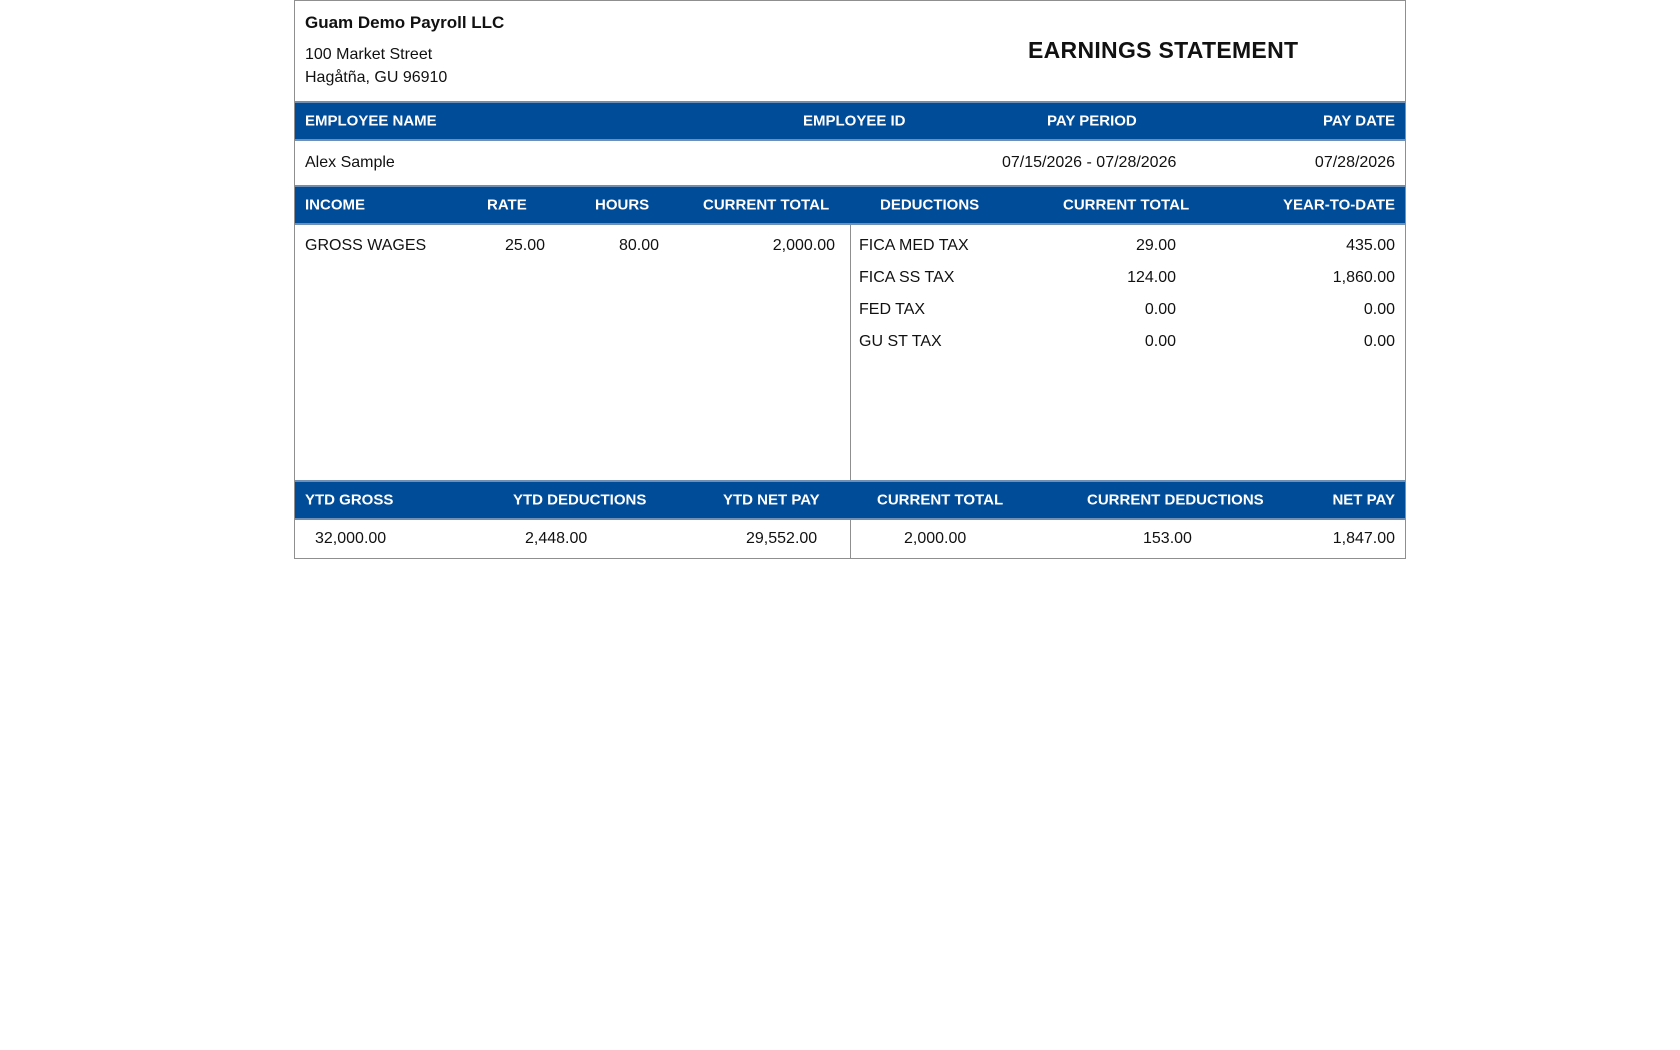 The height and width of the screenshot is (1050, 1680). Describe the element at coordinates (771, 500) in the screenshot. I see `ytd-net-pay-header: YTD NET PAY` at that location.